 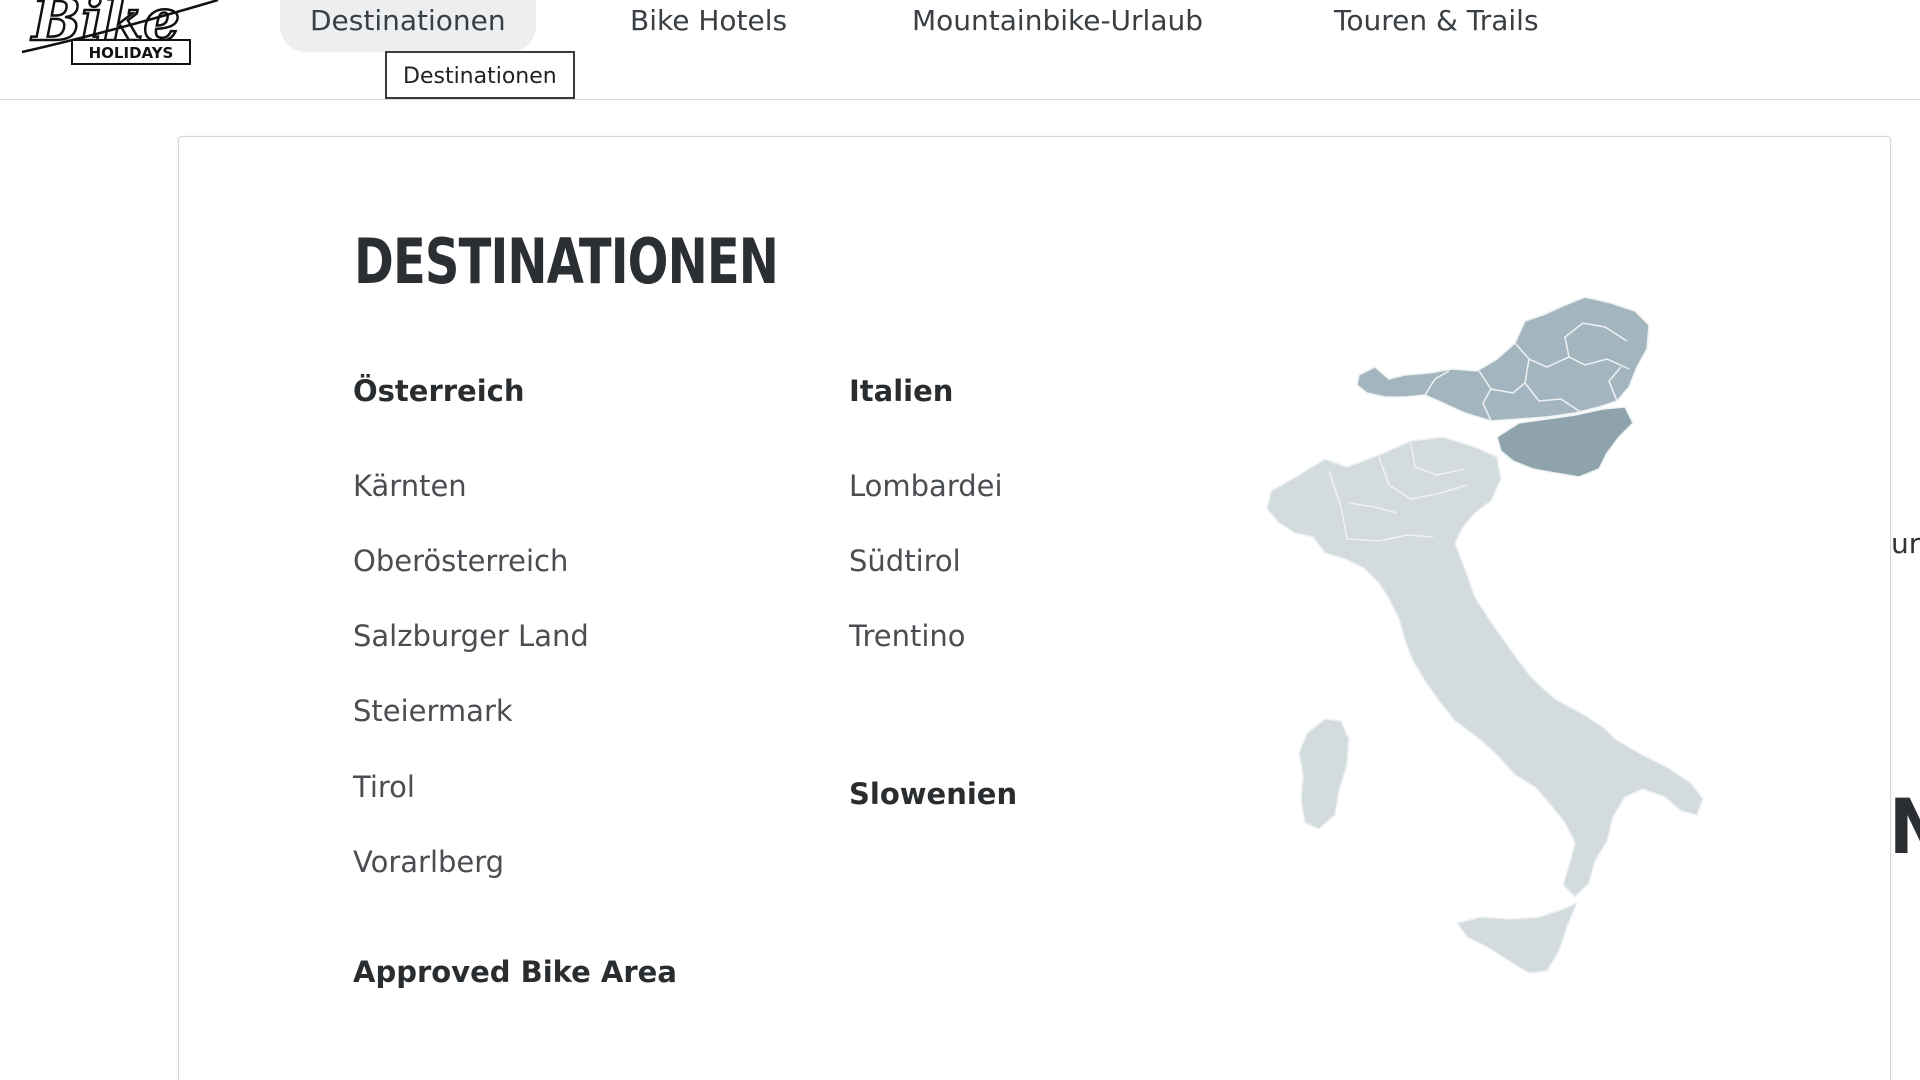 What do you see at coordinates (1324, 774) in the screenshot?
I see `map-region-sardinia` at bounding box center [1324, 774].